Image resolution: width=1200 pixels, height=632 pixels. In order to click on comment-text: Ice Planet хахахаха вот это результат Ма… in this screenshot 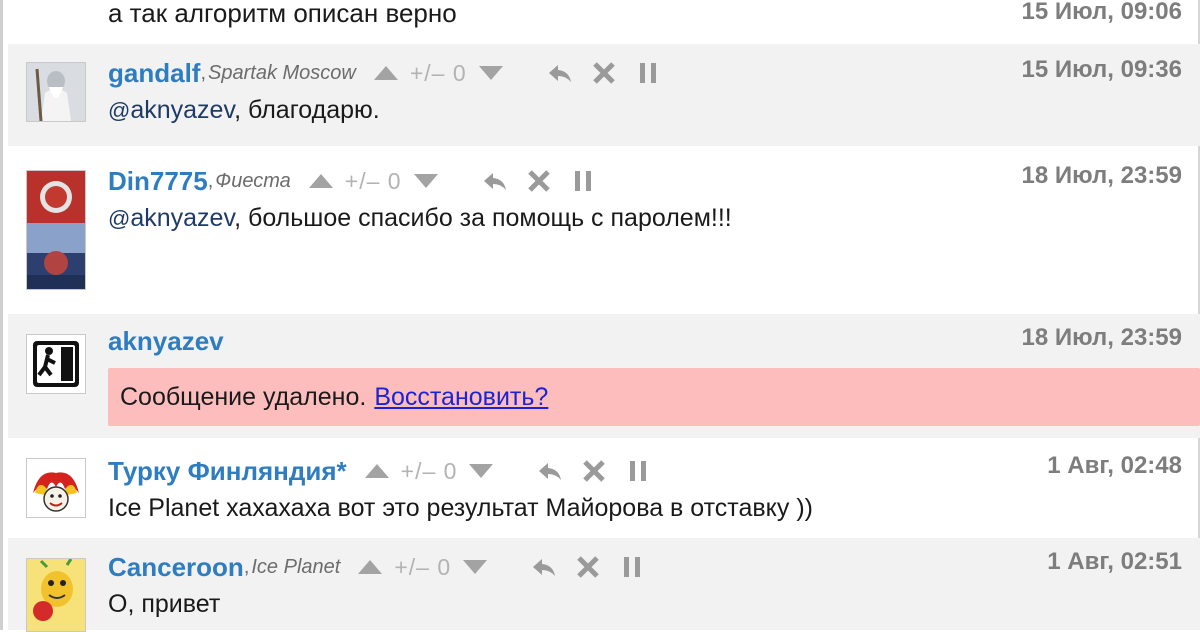, I will do `click(460, 508)`.